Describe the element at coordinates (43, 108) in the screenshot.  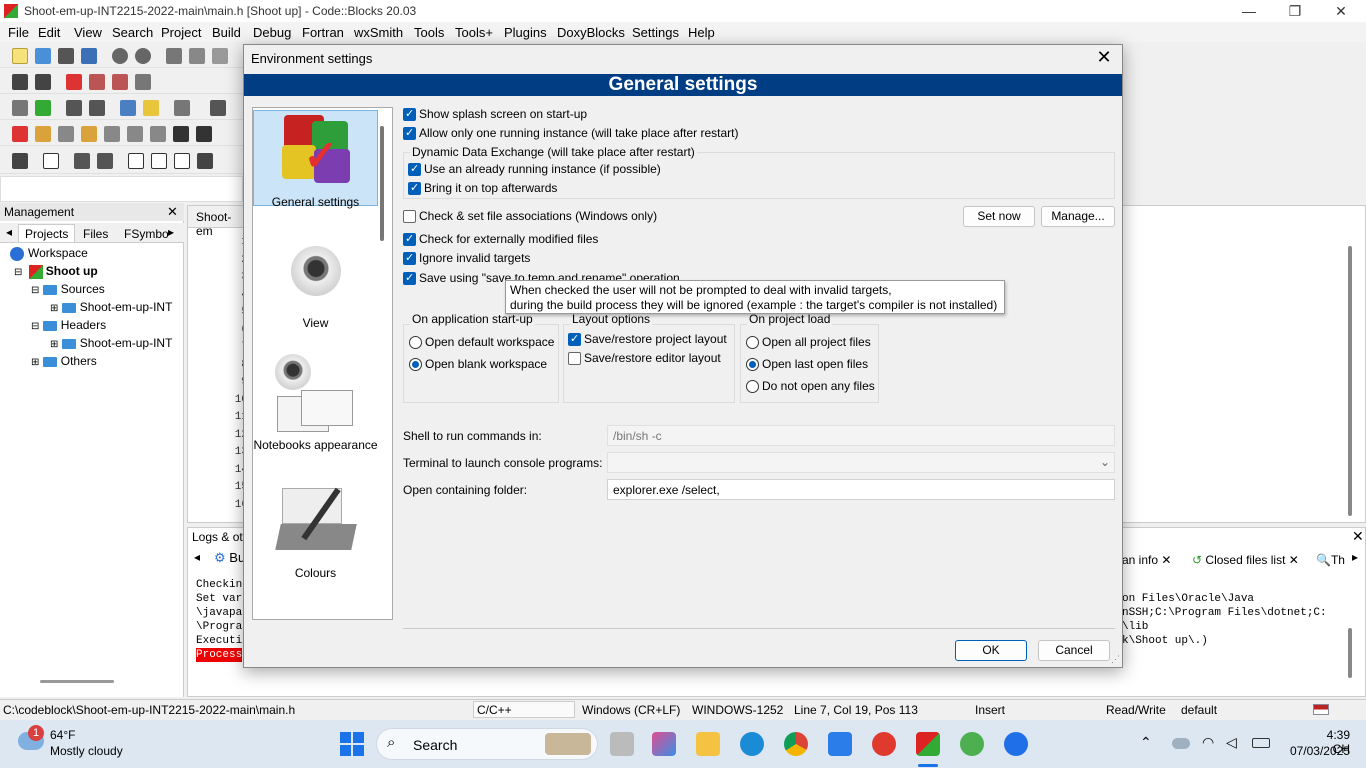
I see `run-icon` at that location.